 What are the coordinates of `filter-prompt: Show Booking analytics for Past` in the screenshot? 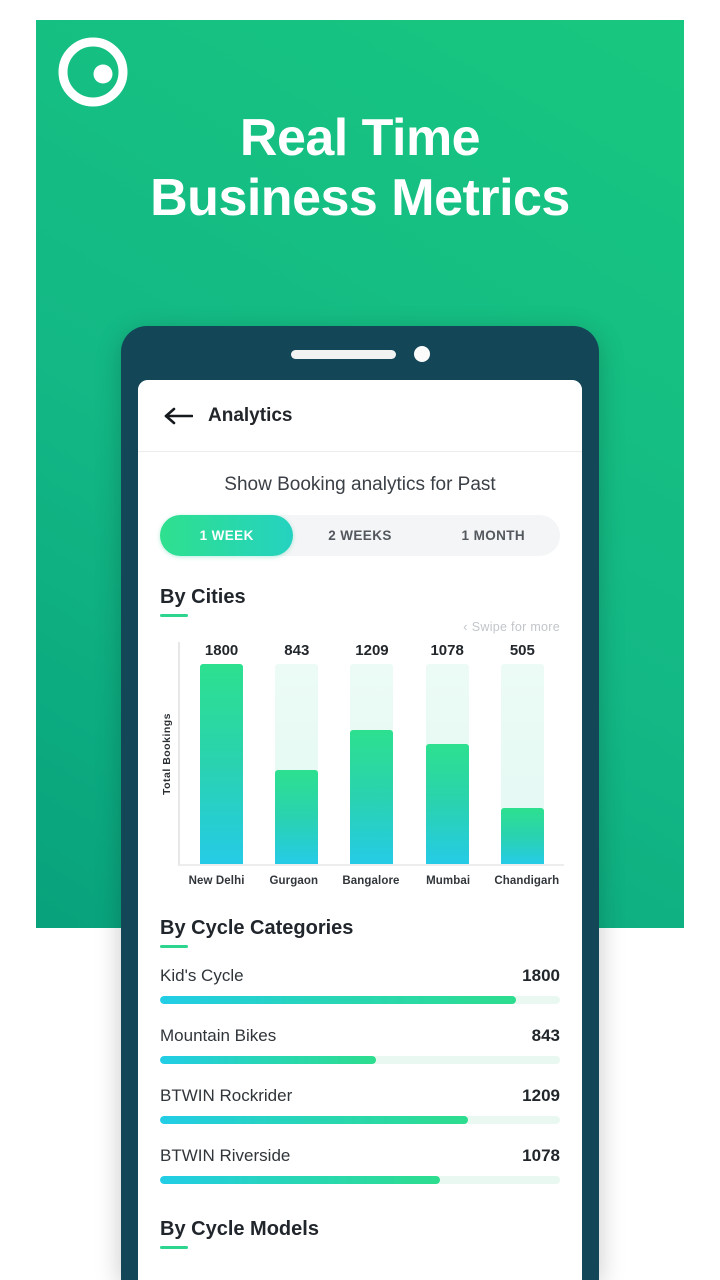 It's located at (360, 484).